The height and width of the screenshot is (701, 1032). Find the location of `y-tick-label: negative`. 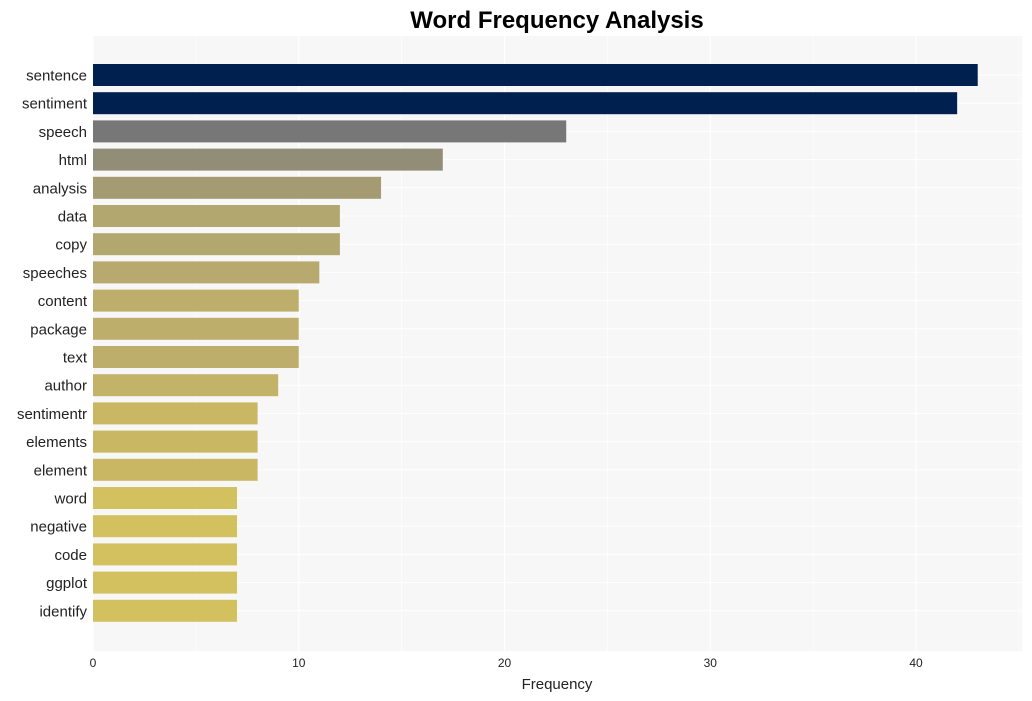

y-tick-label: negative is located at coordinates (58, 527).